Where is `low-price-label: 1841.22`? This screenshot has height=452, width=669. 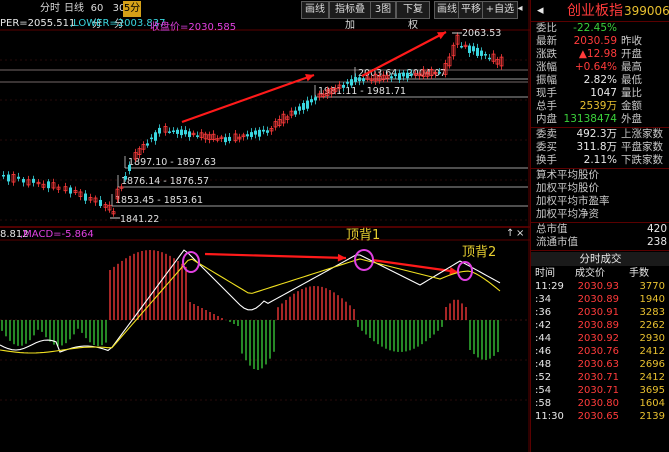 low-price-label: 1841.22 is located at coordinates (139, 219).